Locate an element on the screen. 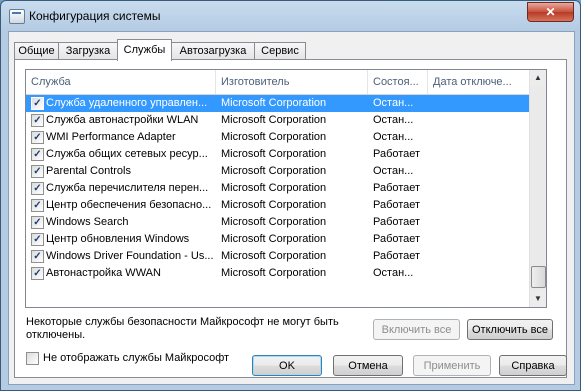 This screenshot has width=581, height=391. tab-boot: Загрузка is located at coordinates (88, 51).